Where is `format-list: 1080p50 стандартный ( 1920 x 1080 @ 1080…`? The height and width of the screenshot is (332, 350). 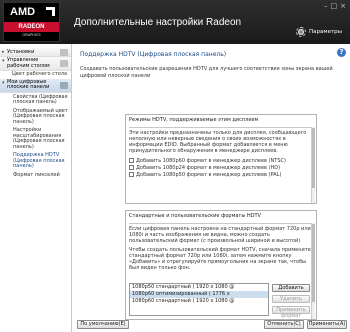 format-list: 1080p50 стандартный ( 1920 x 1080 @ 1080… is located at coordinates (199, 299).